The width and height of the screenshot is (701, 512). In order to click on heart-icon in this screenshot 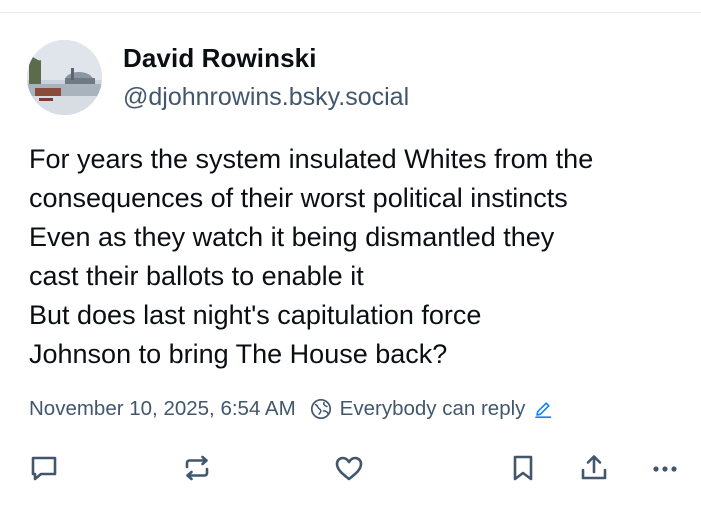, I will do `click(349, 468)`.